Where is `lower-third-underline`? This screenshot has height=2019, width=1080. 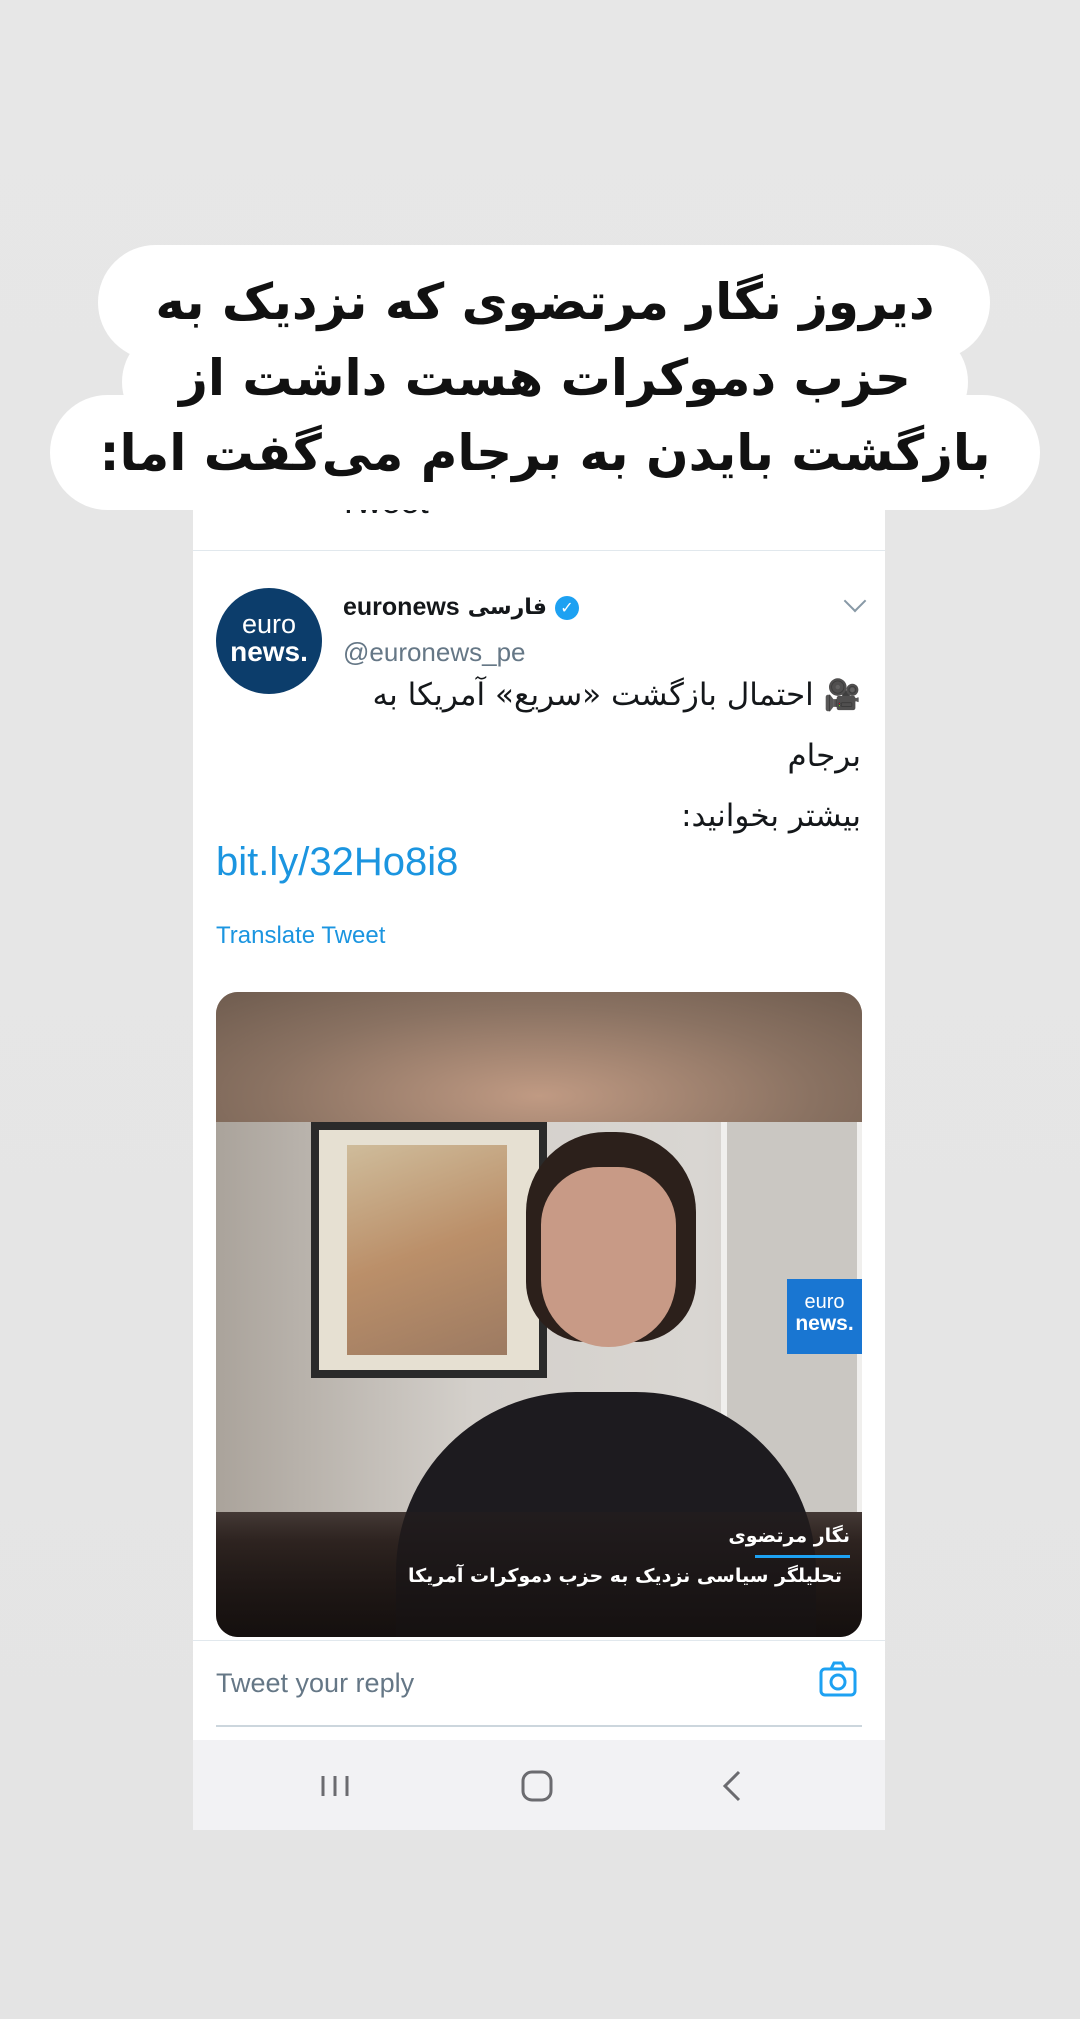 lower-third-underline is located at coordinates (802, 1556).